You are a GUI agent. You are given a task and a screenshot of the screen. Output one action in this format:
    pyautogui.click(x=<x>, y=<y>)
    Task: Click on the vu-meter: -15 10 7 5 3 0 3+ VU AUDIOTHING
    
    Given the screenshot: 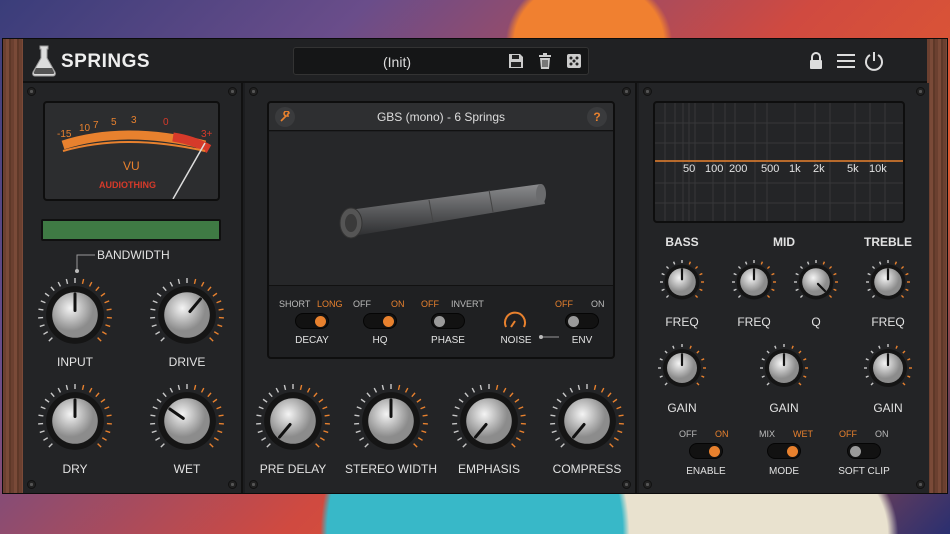 What is the action you would take?
    pyautogui.click(x=131, y=151)
    